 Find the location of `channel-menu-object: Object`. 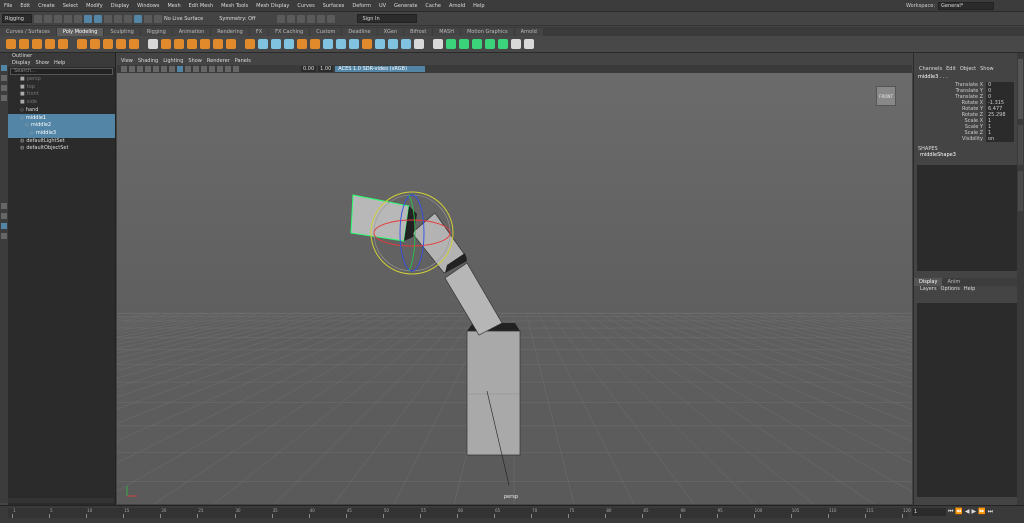

channel-menu-object: Object is located at coordinates (968, 69).